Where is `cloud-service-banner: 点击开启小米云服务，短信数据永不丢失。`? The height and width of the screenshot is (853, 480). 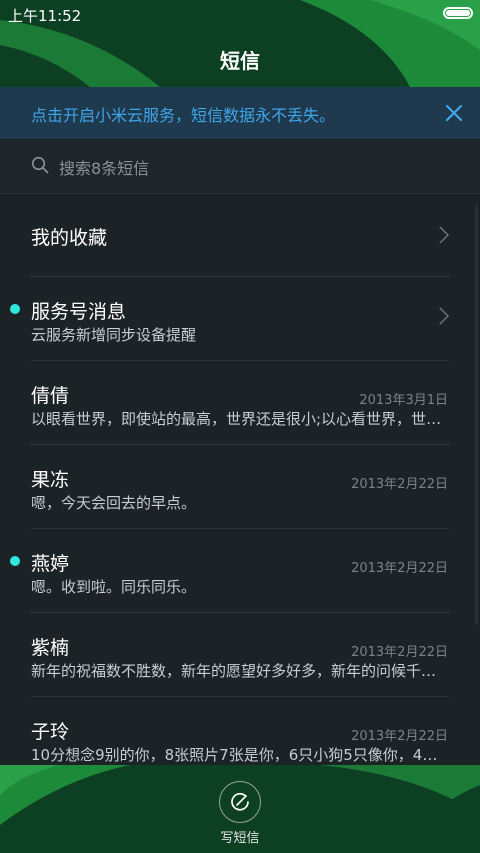 cloud-service-banner: 点击开启小米云服务，短信数据永不丢失。 is located at coordinates (240, 113).